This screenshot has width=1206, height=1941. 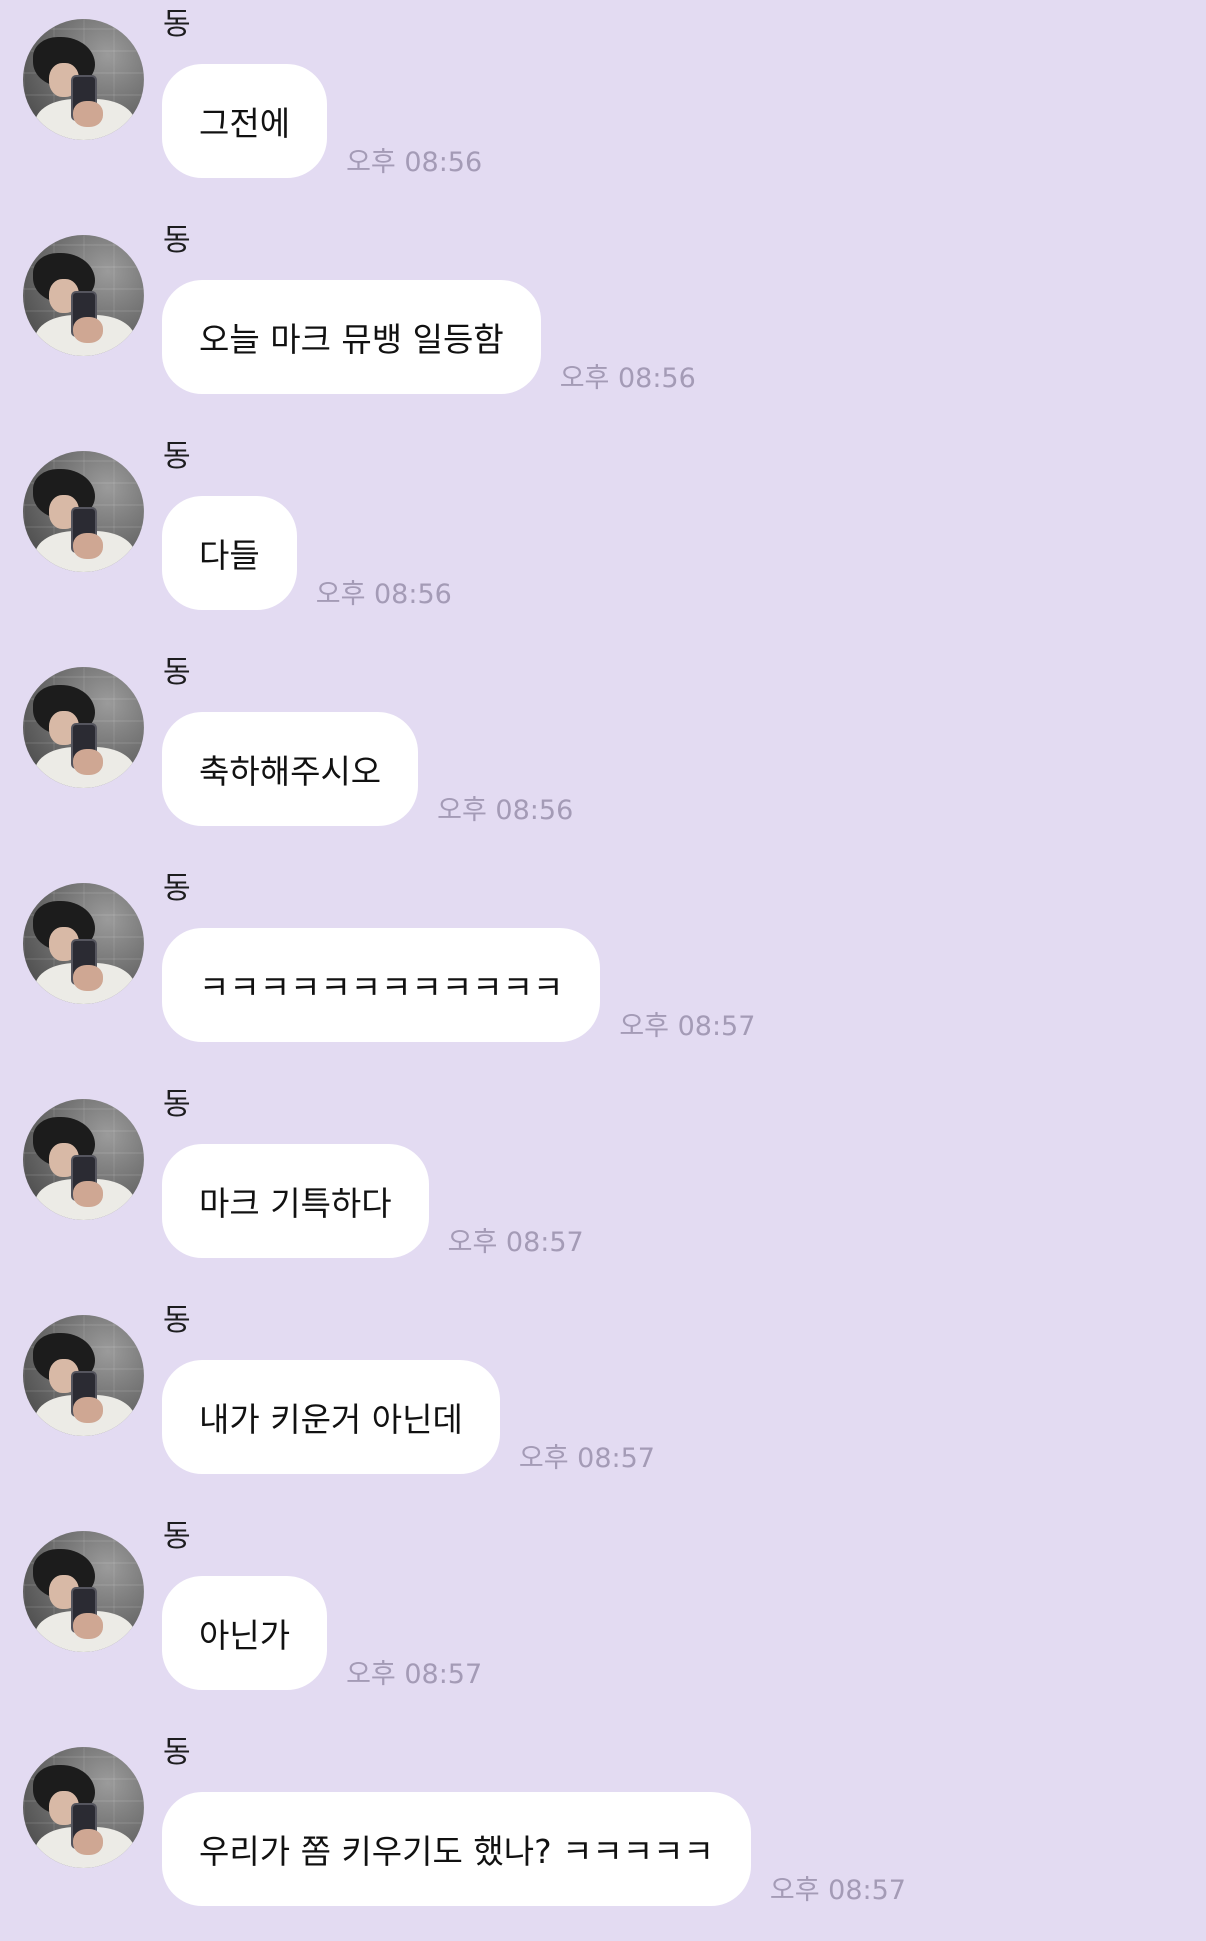 I want to click on message-bubble: 내가 키운거 아닌데, so click(x=331, y=1417).